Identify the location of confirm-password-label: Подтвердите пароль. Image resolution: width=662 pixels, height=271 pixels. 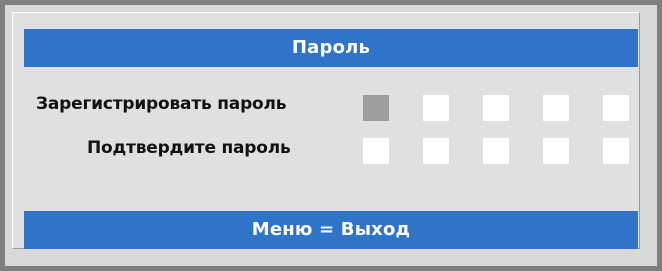
(189, 148).